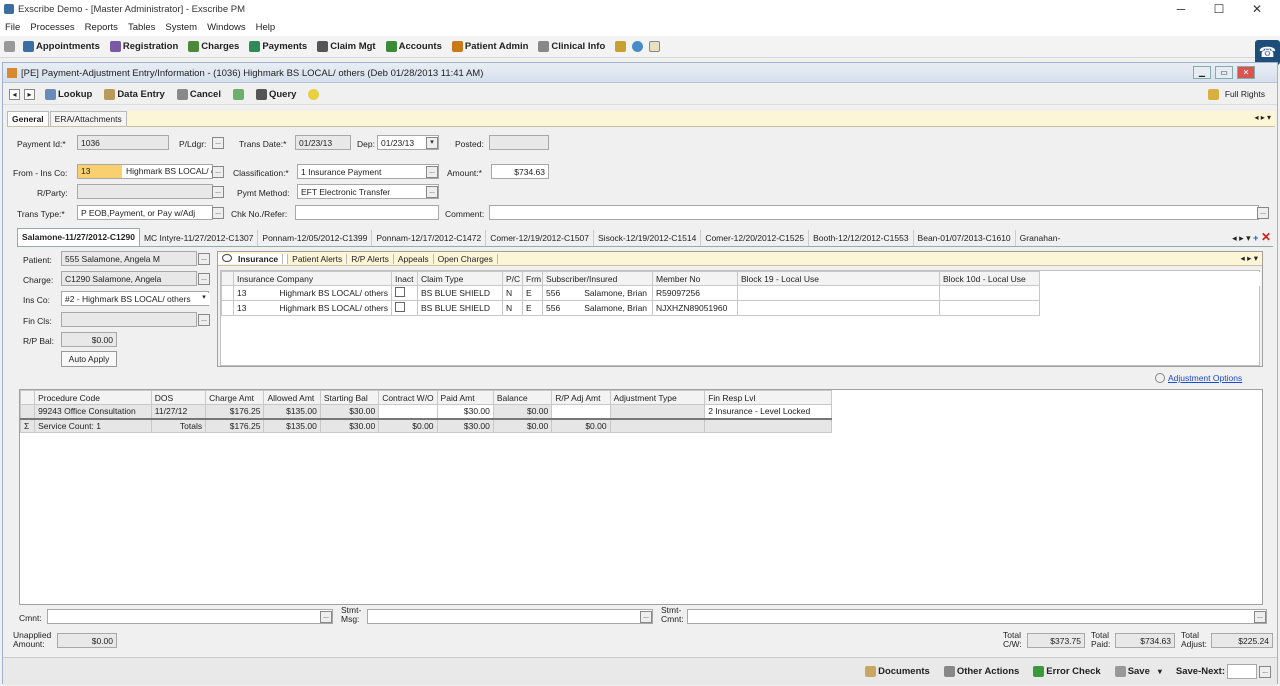 The width and height of the screenshot is (1280, 686). What do you see at coordinates (581, 397) in the screenshot?
I see `col-header: R/P Adj Amt` at bounding box center [581, 397].